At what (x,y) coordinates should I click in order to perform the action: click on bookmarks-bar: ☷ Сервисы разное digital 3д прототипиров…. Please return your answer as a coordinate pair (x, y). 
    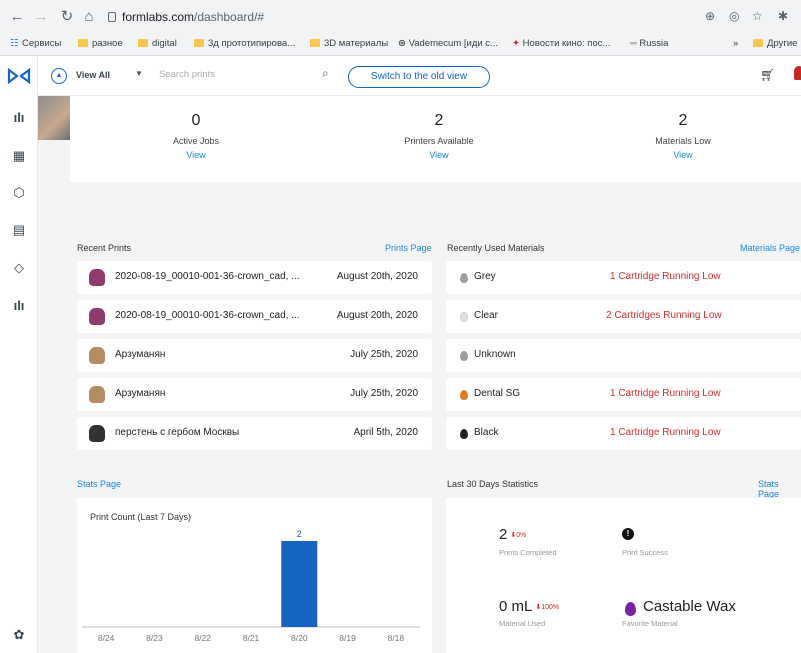
    Looking at the image, I should click on (400, 45).